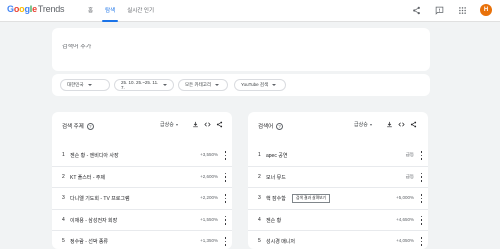  Describe the element at coordinates (10, 9) in the screenshot. I see `logo-letter: G` at that location.